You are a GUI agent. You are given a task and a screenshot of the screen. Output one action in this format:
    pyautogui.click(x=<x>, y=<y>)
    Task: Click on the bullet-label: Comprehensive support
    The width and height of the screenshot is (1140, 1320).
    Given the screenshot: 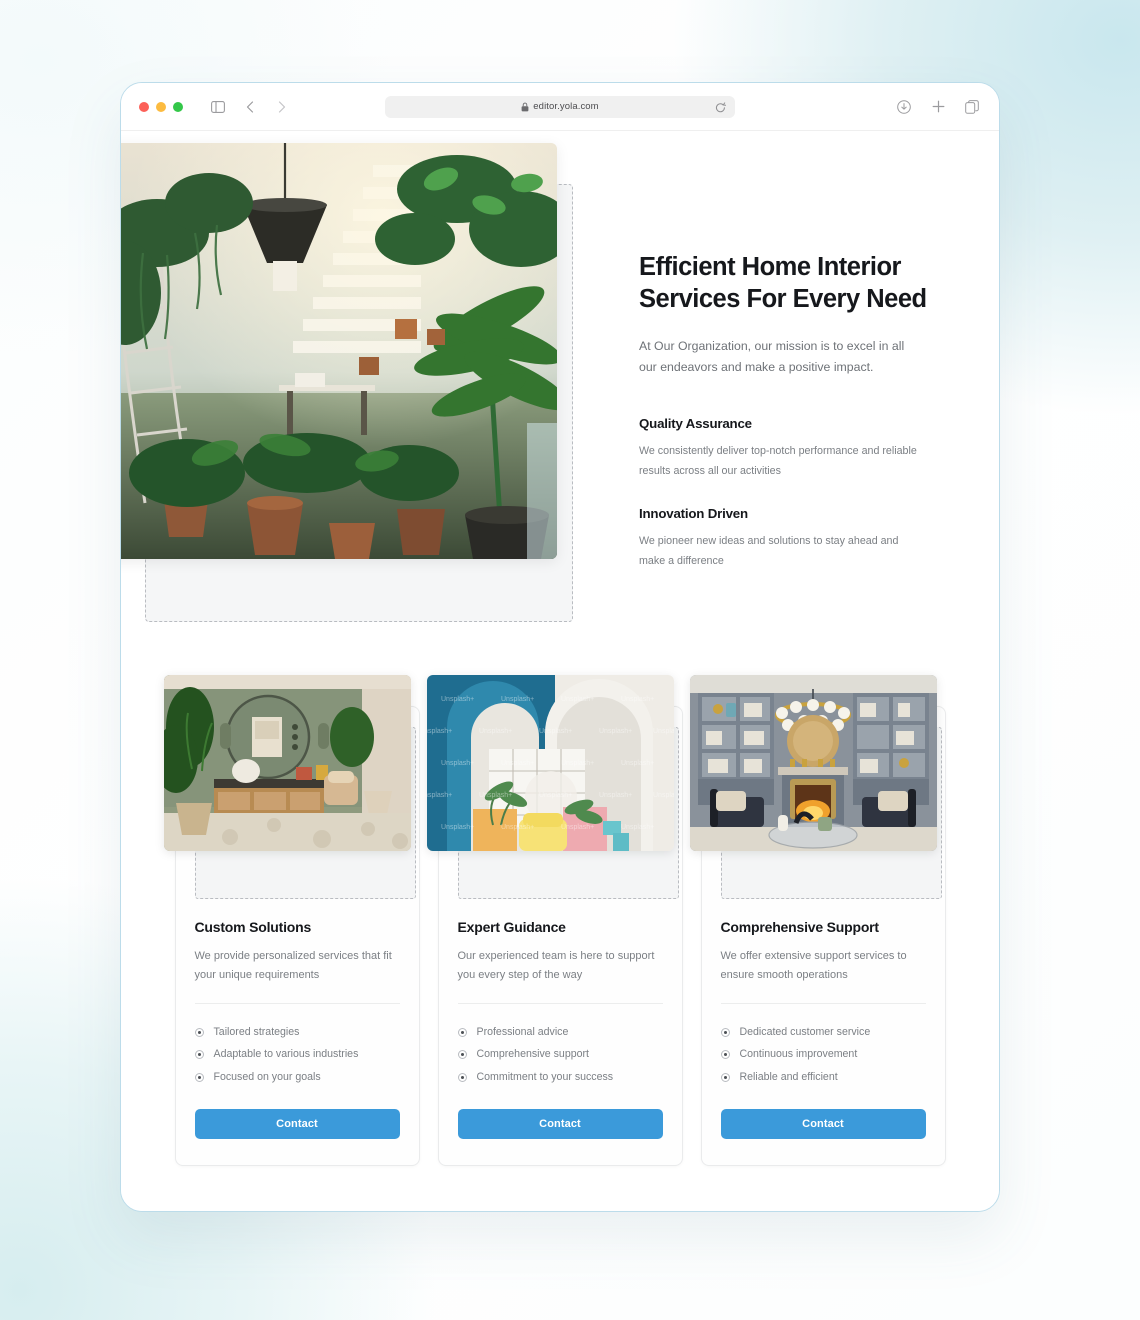 What is the action you would take?
    pyautogui.click(x=532, y=1054)
    